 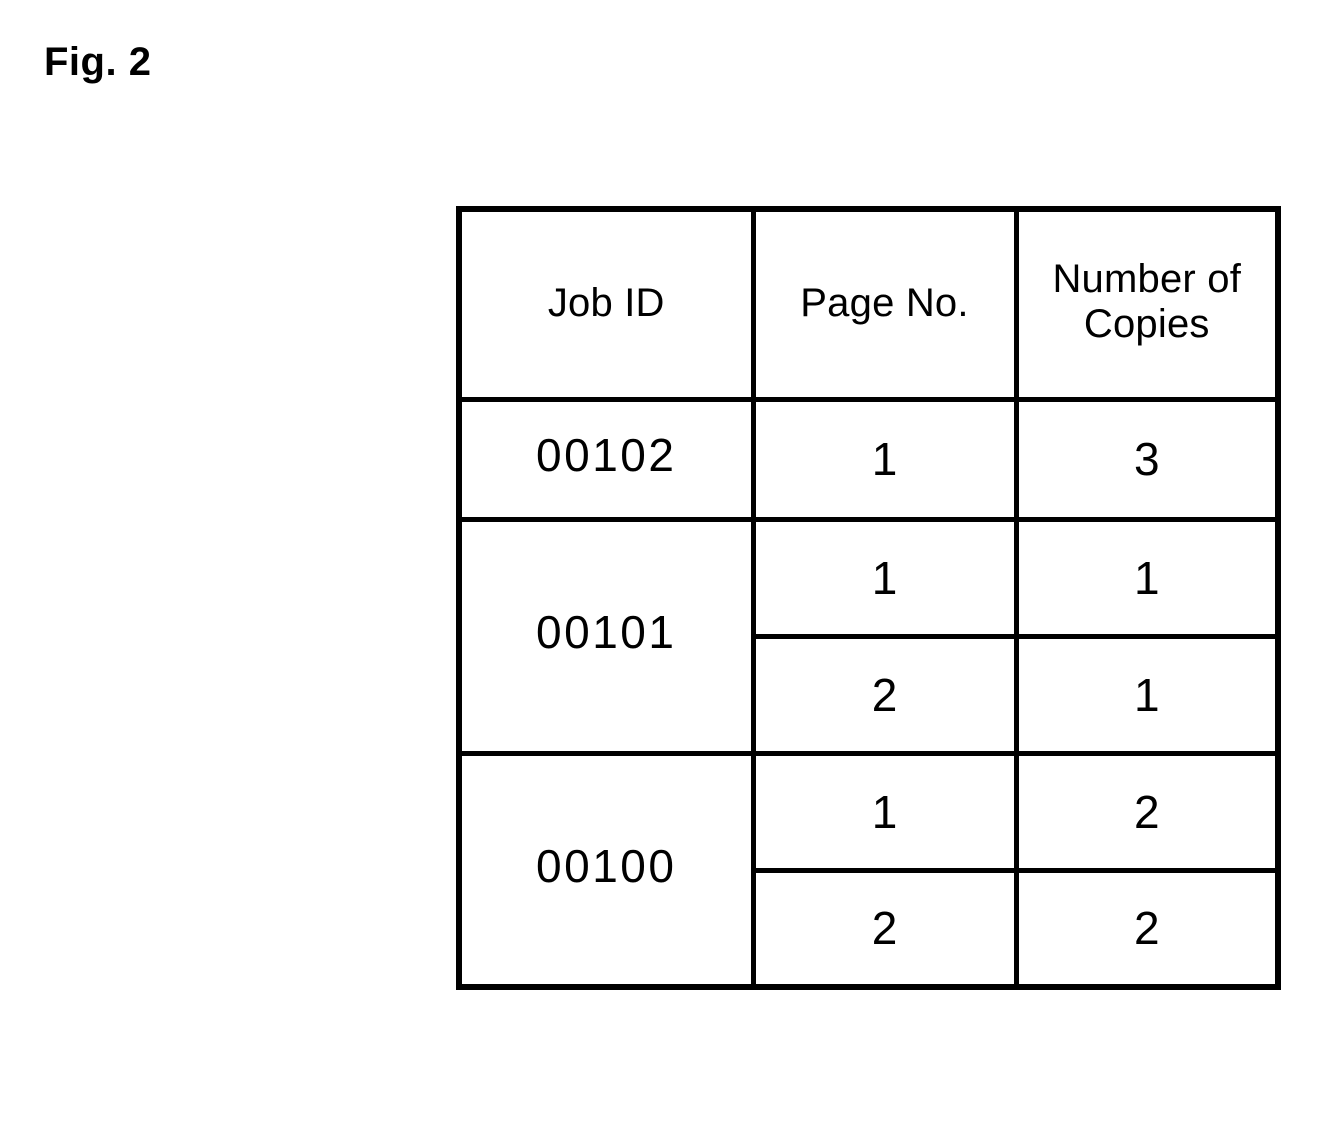 I want to click on column-header-number-of-copies-line1: Number of, so click(x=1147, y=278).